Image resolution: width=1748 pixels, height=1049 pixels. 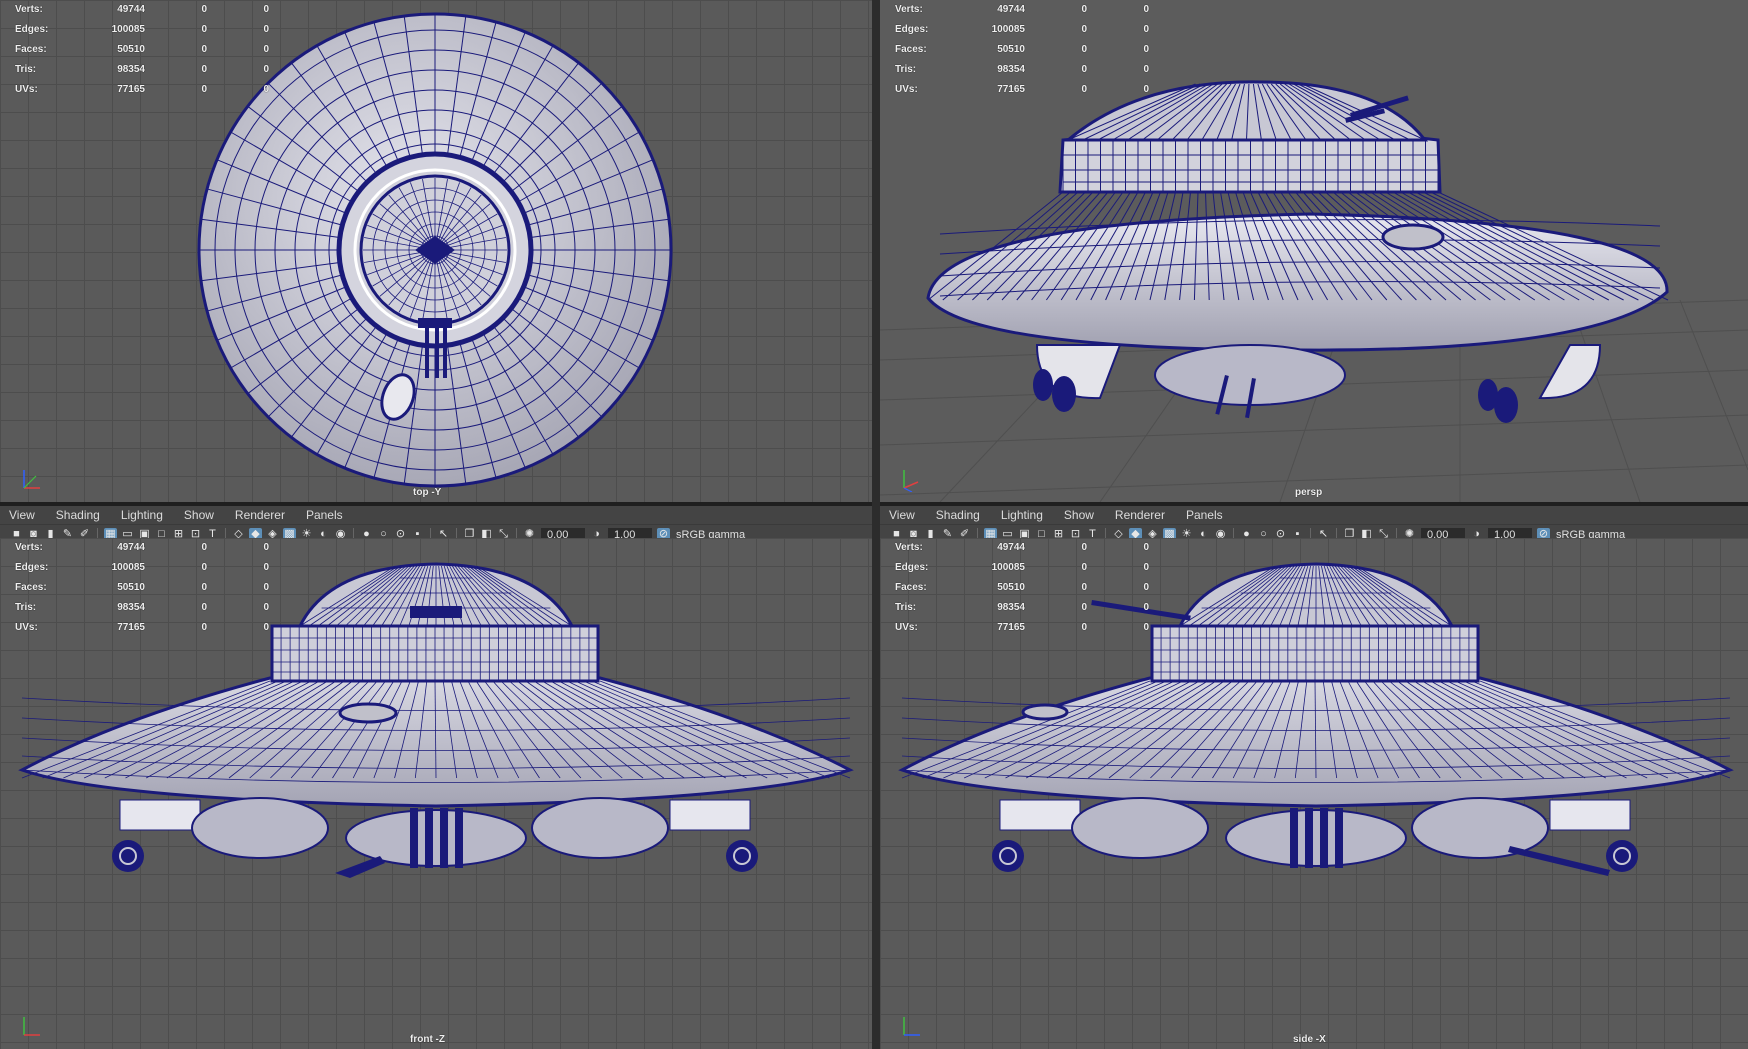 What do you see at coordinates (876, 524) in the screenshot?
I see `viewport-divider-vertical` at bounding box center [876, 524].